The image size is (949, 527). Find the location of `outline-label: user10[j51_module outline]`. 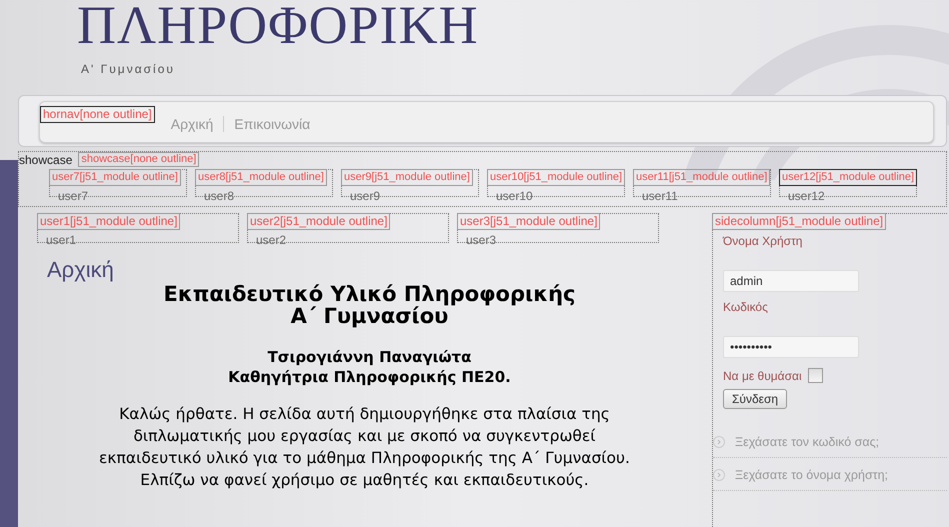

outline-label: user10[j51_module outline] is located at coordinates (556, 177).